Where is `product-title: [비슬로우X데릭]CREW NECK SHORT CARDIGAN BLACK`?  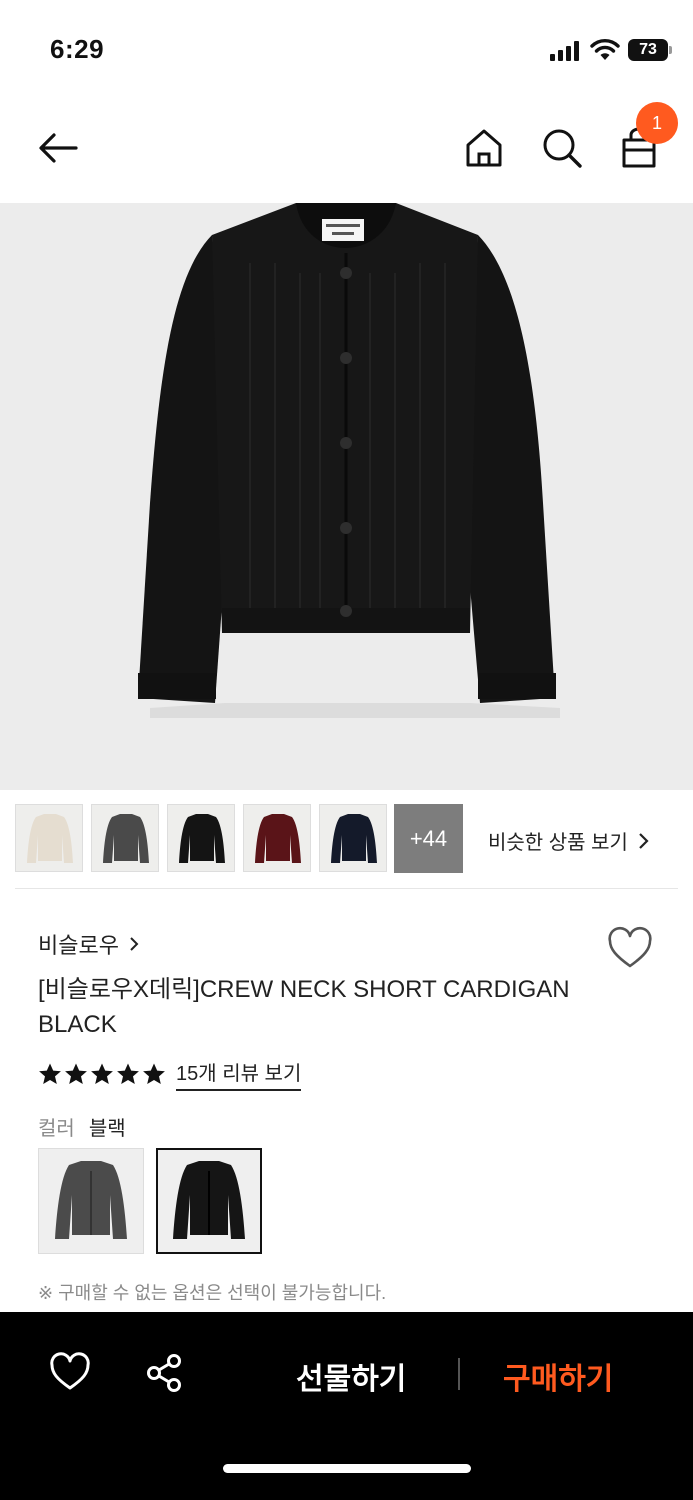 product-title: [비슬로우X데릭]CREW NECK SHORT CARDIGAN BLACK is located at coordinates (304, 1007).